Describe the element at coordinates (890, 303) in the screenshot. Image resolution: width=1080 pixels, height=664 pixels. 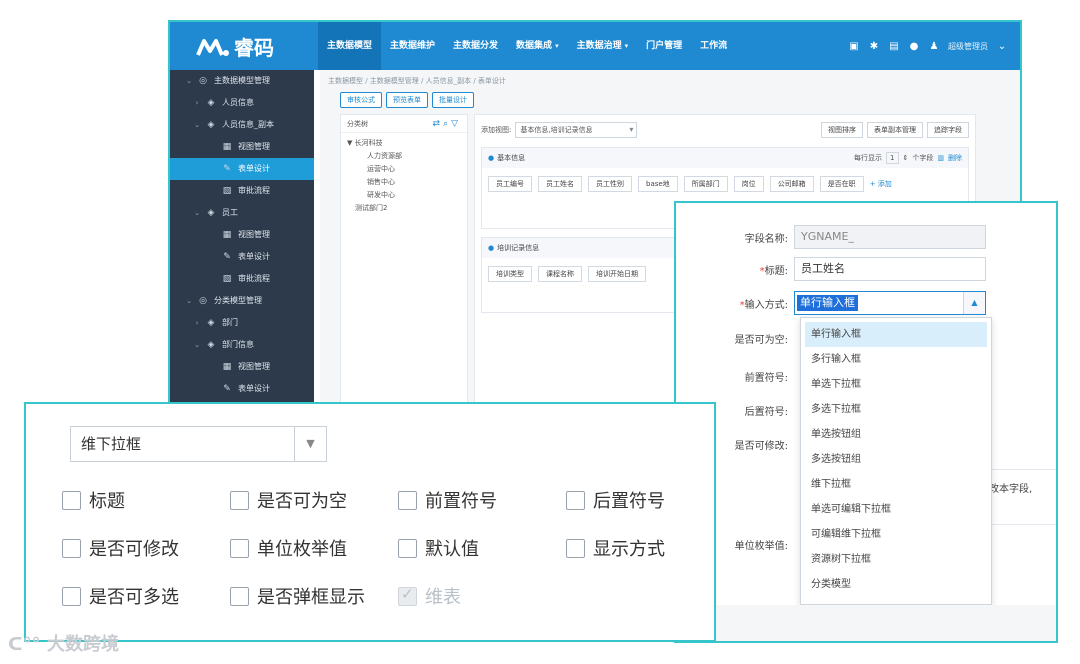
I see `input-mode-select: 单行输入框 ▲` at that location.